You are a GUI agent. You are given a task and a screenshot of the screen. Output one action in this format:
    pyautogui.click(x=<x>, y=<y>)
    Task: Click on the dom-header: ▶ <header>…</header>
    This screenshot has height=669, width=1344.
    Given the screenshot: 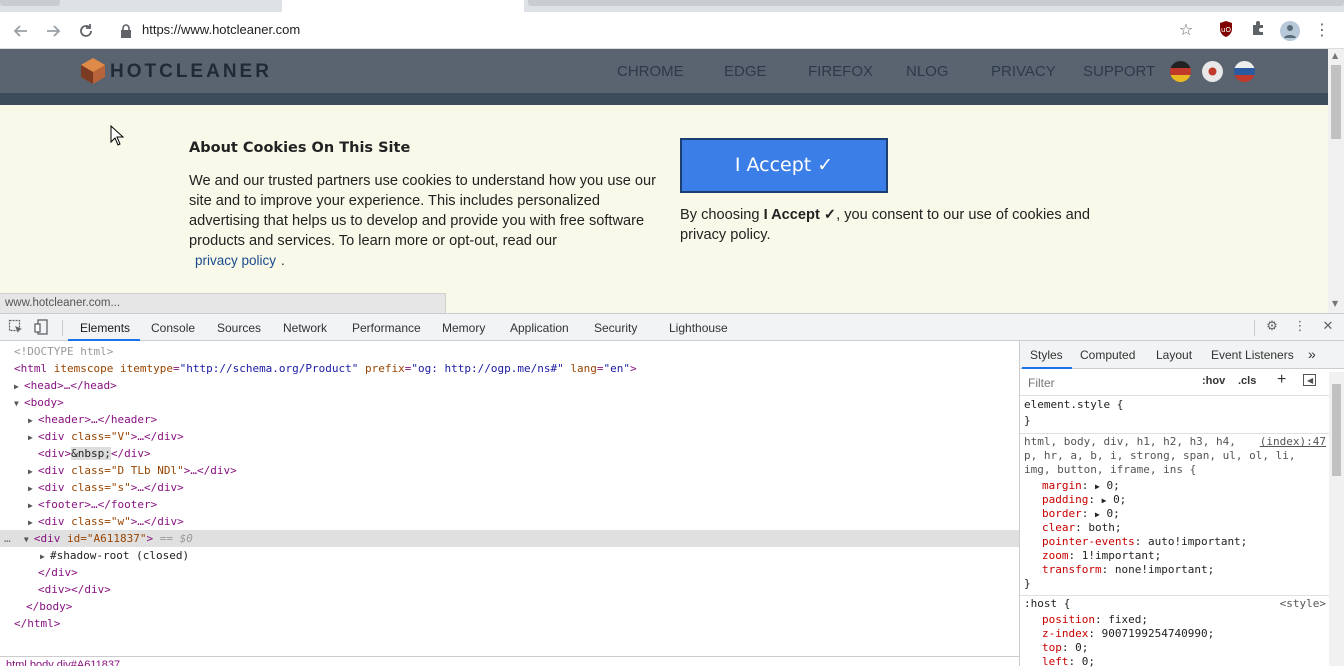 What is the action you would take?
    pyautogui.click(x=92, y=419)
    